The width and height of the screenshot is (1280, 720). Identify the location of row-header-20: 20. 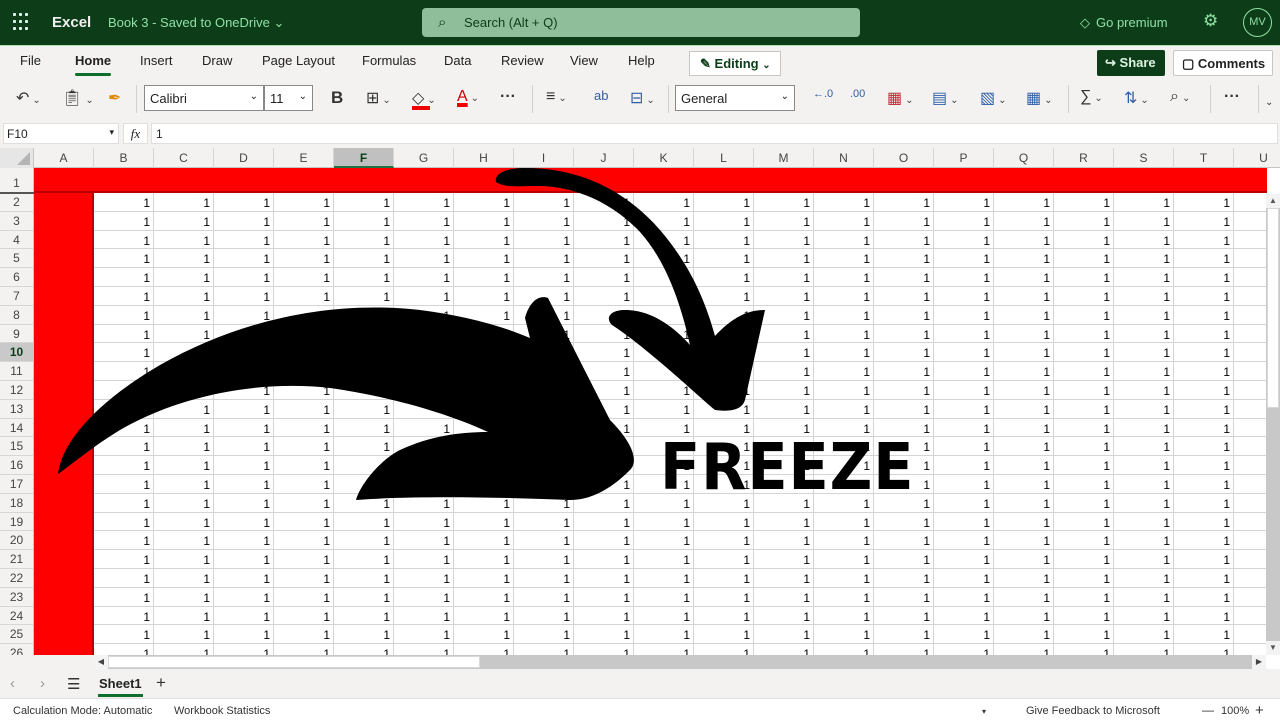
(17, 541).